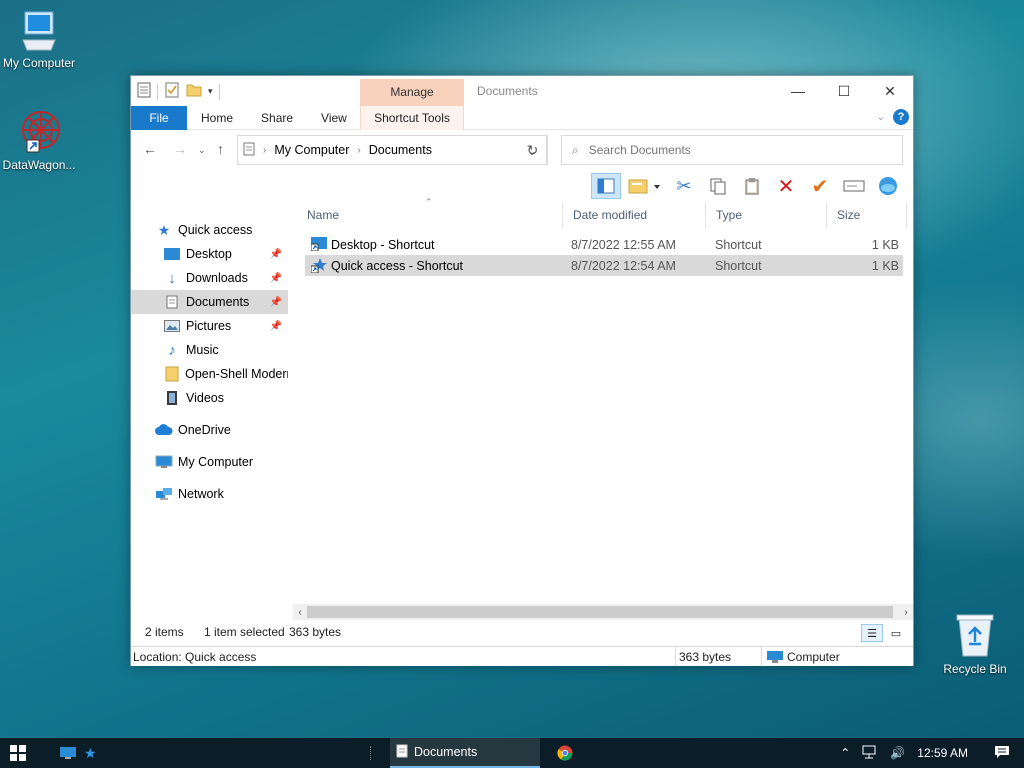 This screenshot has width=1024, height=768. I want to click on sidebar-item-label: Music, so click(202, 350).